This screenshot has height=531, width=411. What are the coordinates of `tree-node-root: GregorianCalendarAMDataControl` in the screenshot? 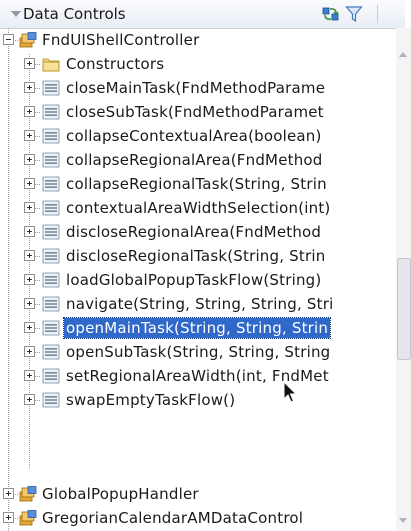 It's located at (198, 518).